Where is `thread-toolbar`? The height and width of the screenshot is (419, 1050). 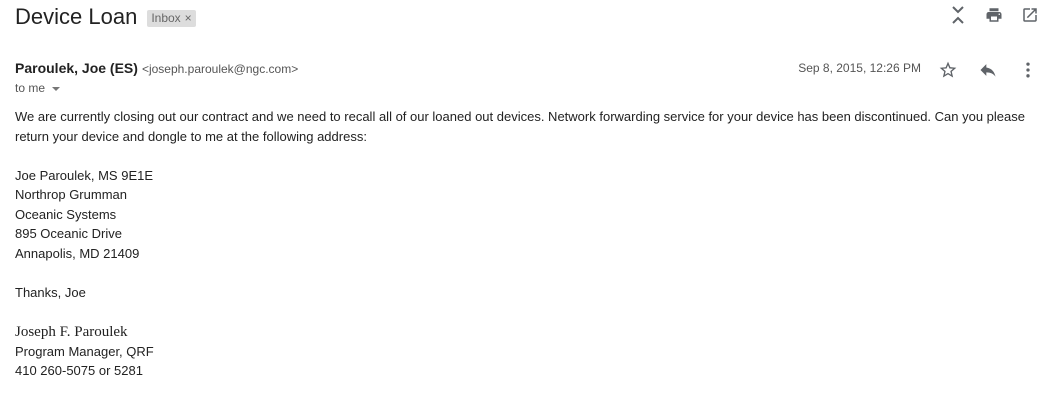
thread-toolbar is located at coordinates (994, 15).